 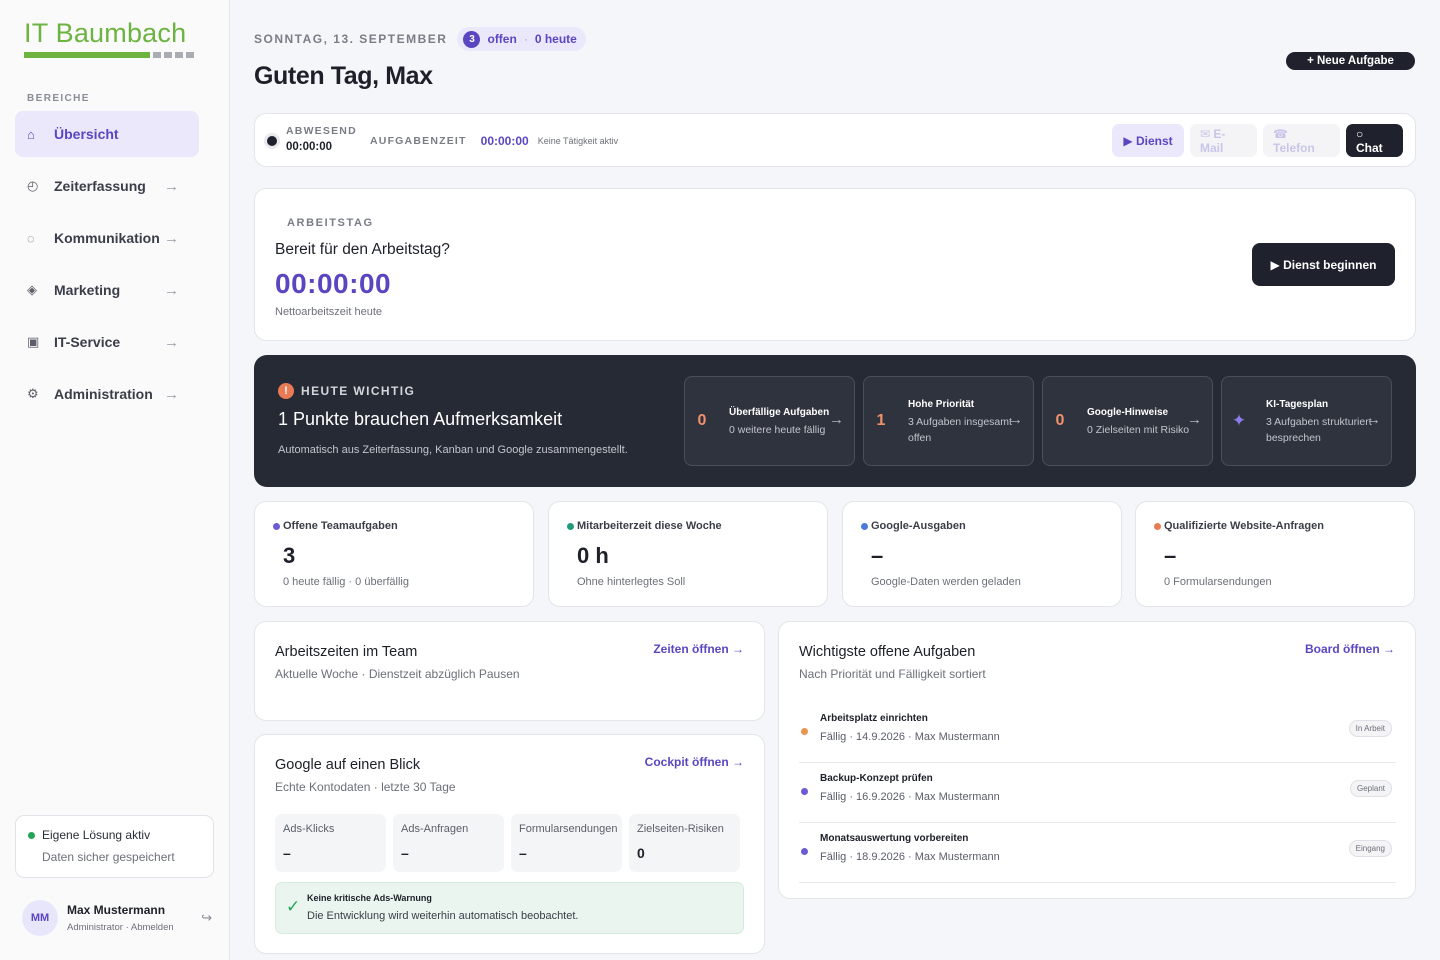 I want to click on current-date: SONNTAG, 13. SEPTEMBER, so click(x=351, y=39).